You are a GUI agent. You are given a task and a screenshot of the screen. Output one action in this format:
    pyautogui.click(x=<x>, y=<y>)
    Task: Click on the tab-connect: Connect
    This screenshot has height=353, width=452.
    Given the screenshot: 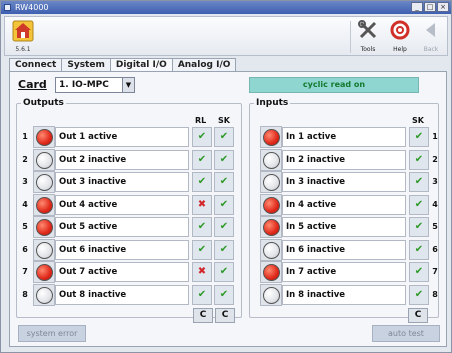 What is the action you would take?
    pyautogui.click(x=36, y=65)
    